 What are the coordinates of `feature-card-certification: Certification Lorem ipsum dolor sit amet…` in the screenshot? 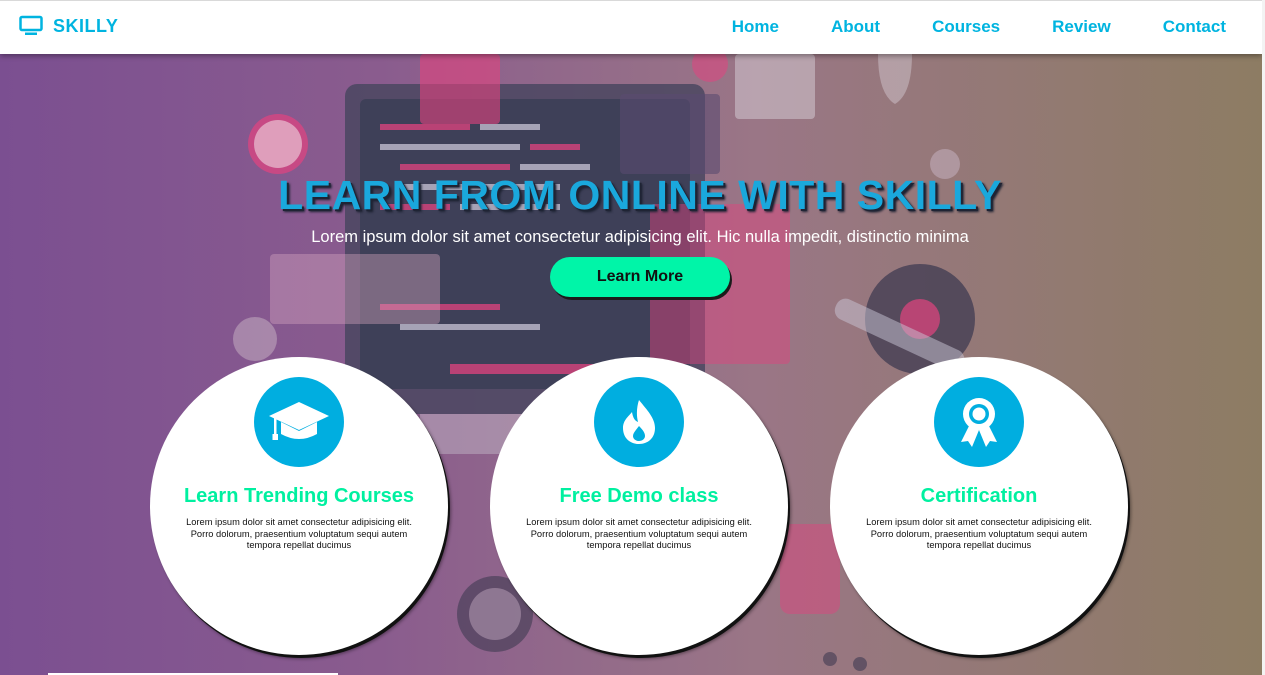 It's located at (979, 506).